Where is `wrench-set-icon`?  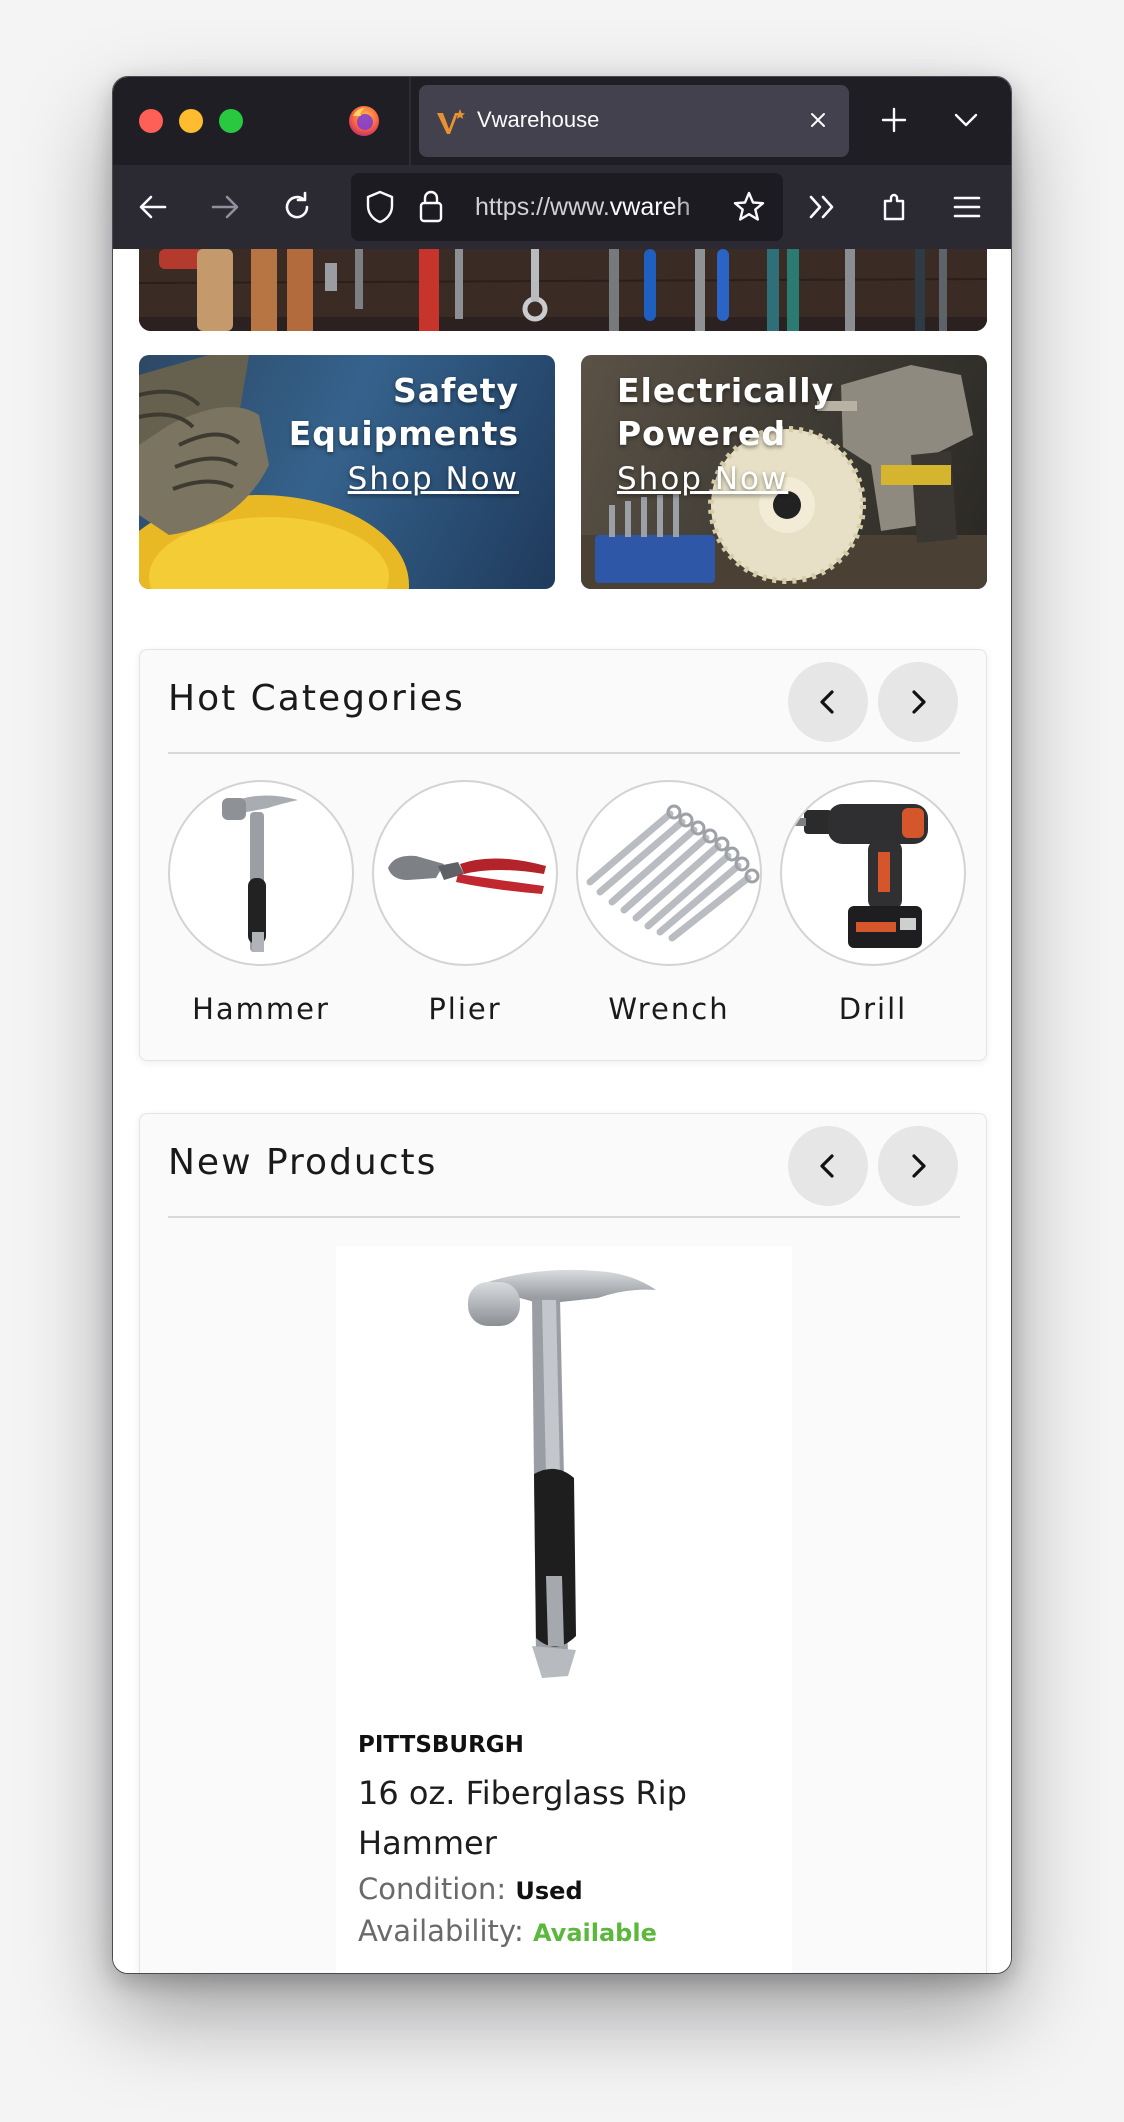 wrench-set-icon is located at coordinates (673, 873).